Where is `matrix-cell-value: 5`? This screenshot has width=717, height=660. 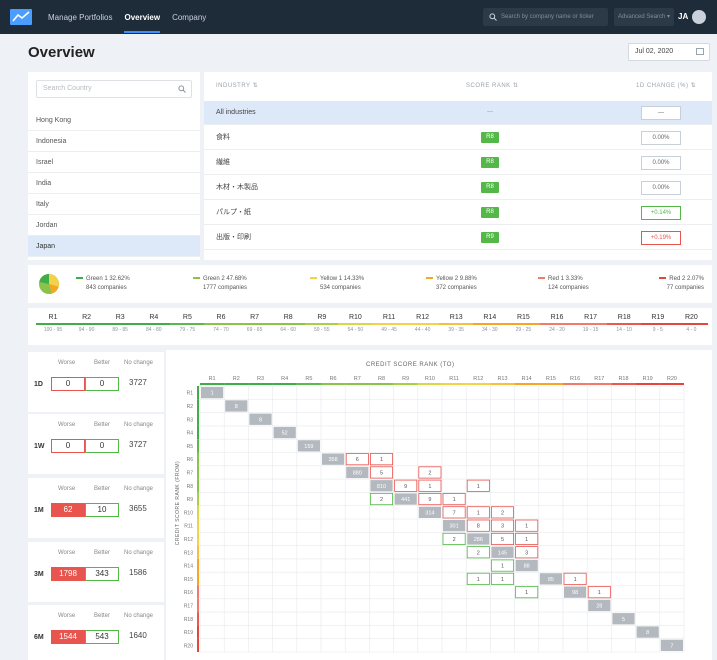 matrix-cell-value: 5 is located at coordinates (502, 540).